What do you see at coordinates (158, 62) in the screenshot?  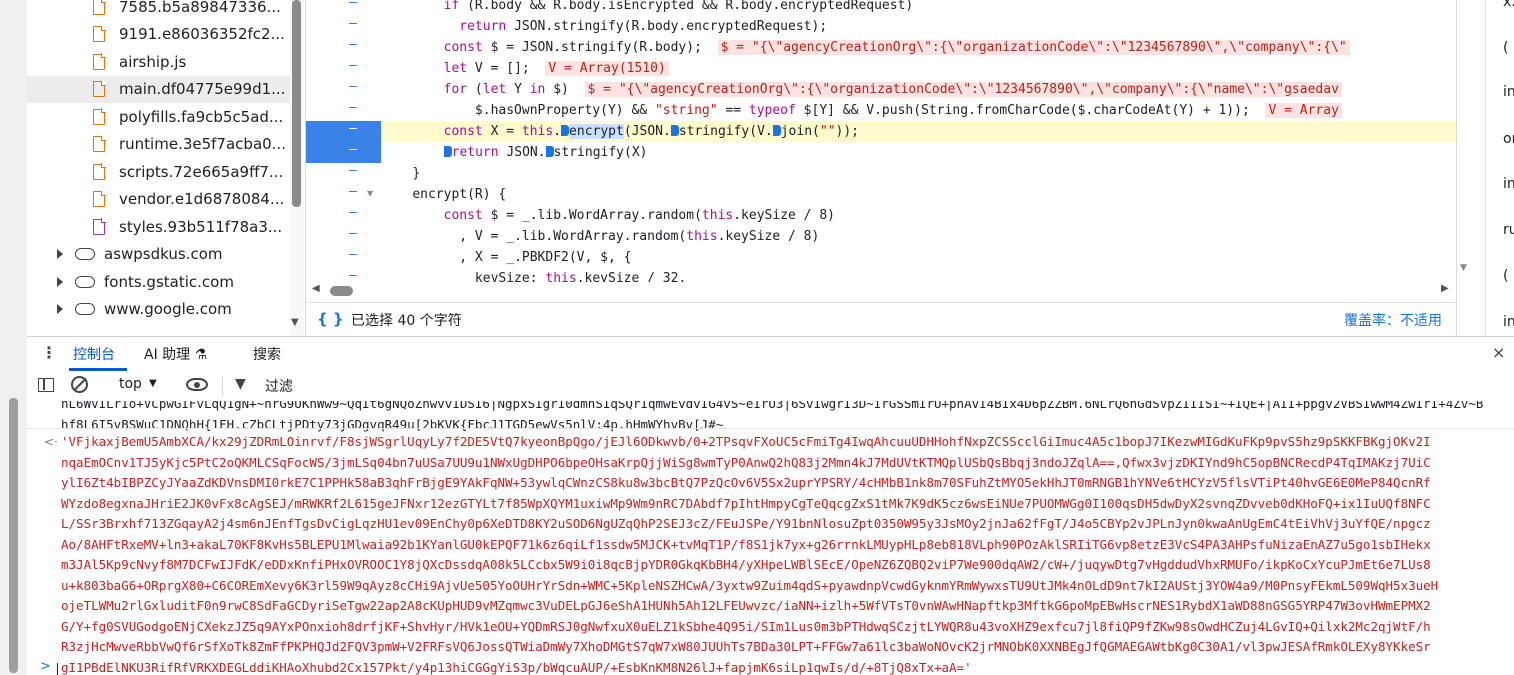 I see `file-item: airship.js` at bounding box center [158, 62].